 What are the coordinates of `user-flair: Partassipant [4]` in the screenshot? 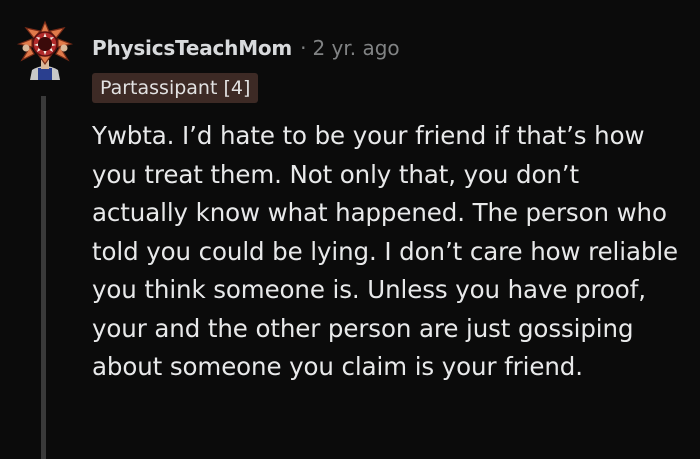 It's located at (175, 88).